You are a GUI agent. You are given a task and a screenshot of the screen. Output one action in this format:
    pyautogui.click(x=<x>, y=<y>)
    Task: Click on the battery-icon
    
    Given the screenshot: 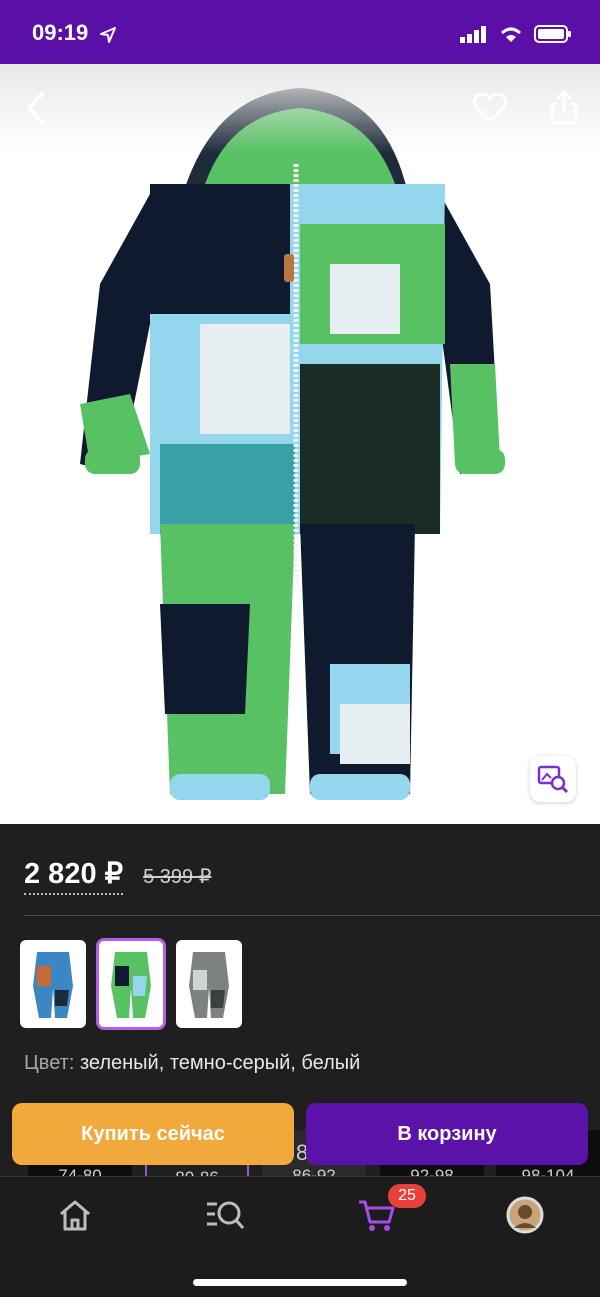 What is the action you would take?
    pyautogui.click(x=552, y=34)
    